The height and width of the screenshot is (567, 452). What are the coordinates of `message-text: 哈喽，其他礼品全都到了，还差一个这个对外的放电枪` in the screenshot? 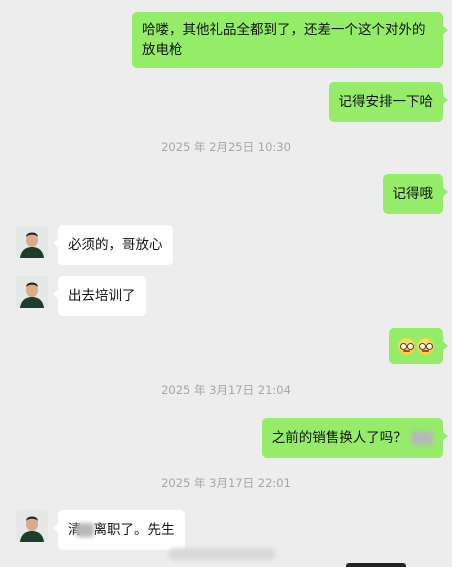 It's located at (284, 40).